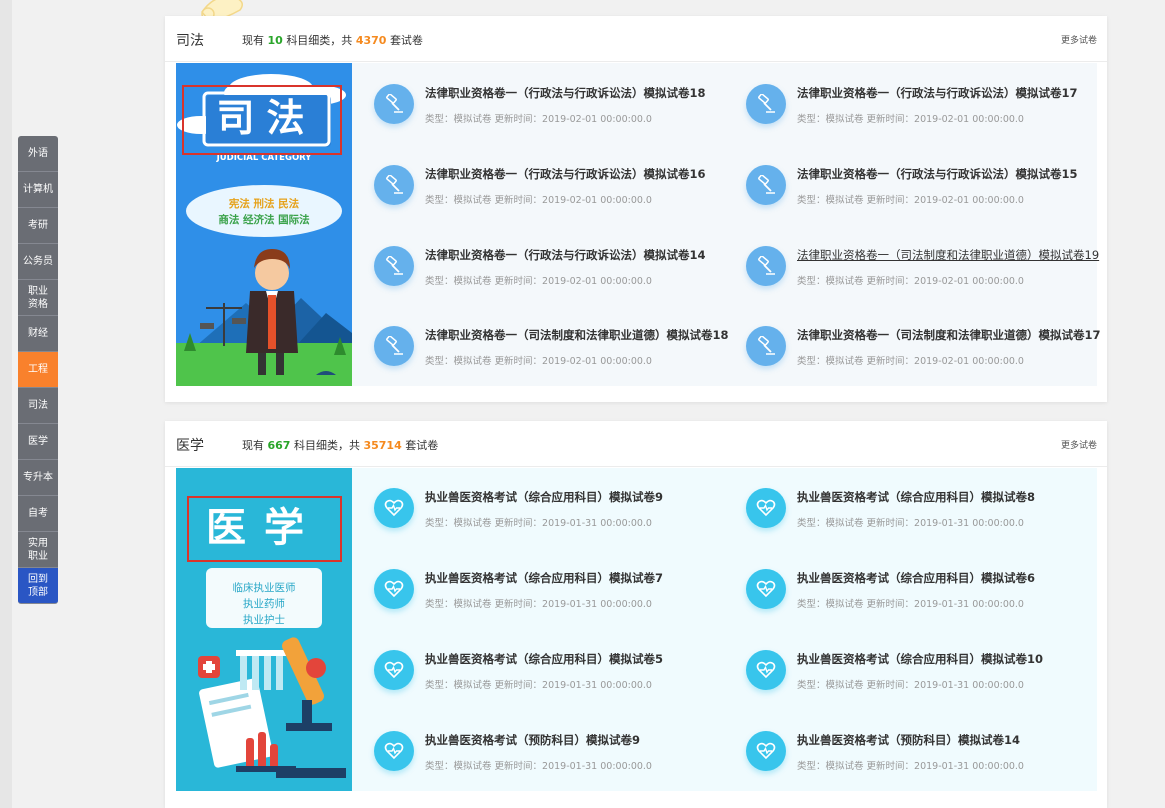 This screenshot has width=1165, height=808. I want to click on sidenav-item-finance: 财经, so click(38, 334).